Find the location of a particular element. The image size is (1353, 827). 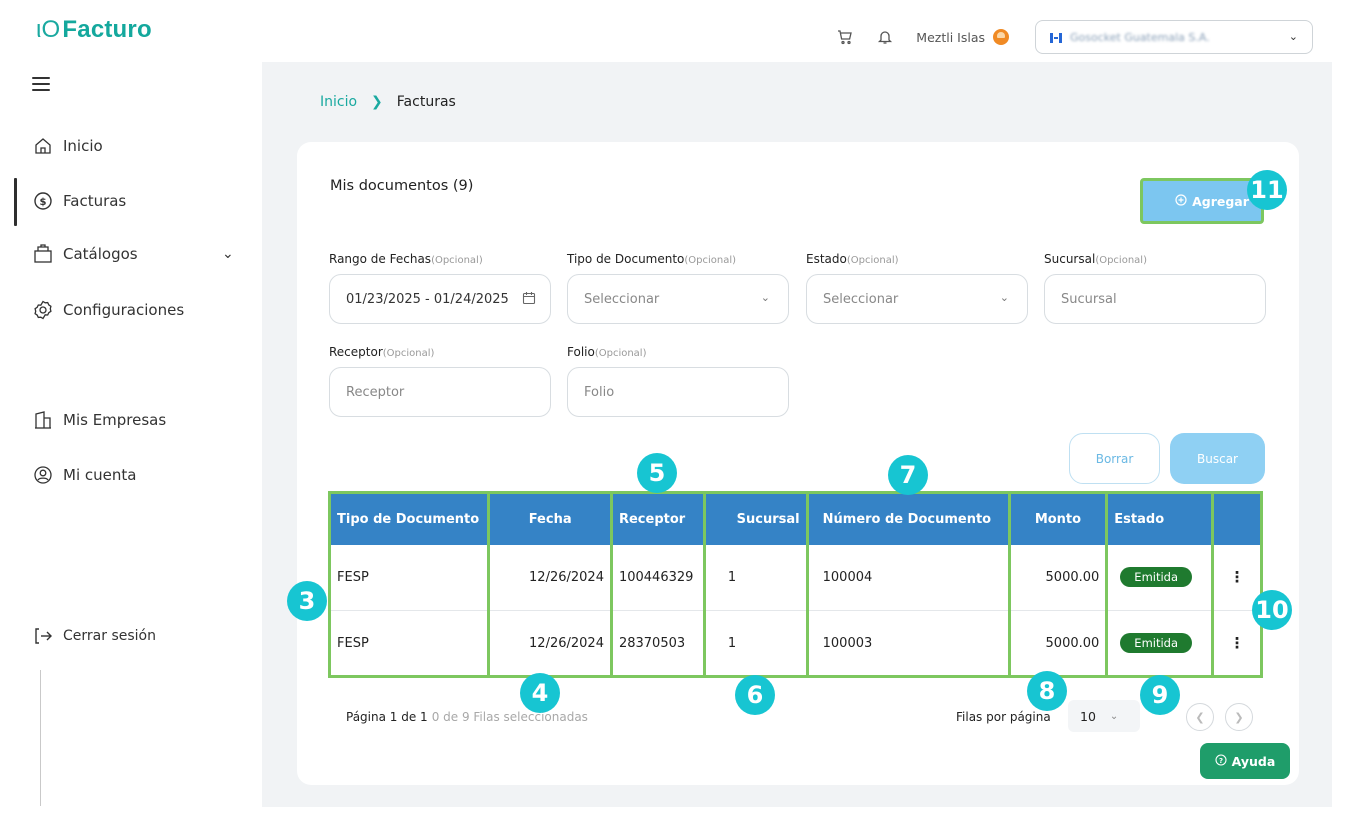

sidebar-item-facturas: $ Facturas is located at coordinates (79, 201).